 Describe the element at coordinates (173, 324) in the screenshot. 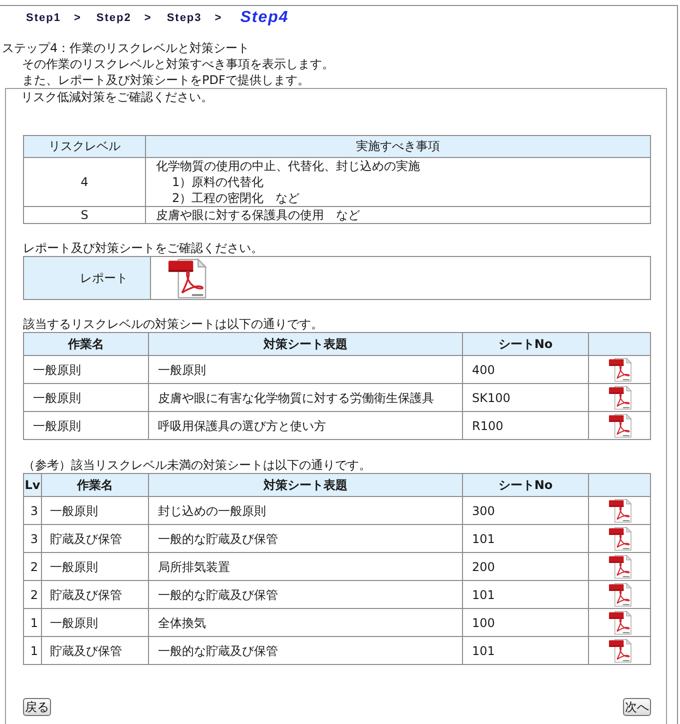

I see `section-caption: 該当するリスクレベルの対策シートは以下の通りです。` at that location.